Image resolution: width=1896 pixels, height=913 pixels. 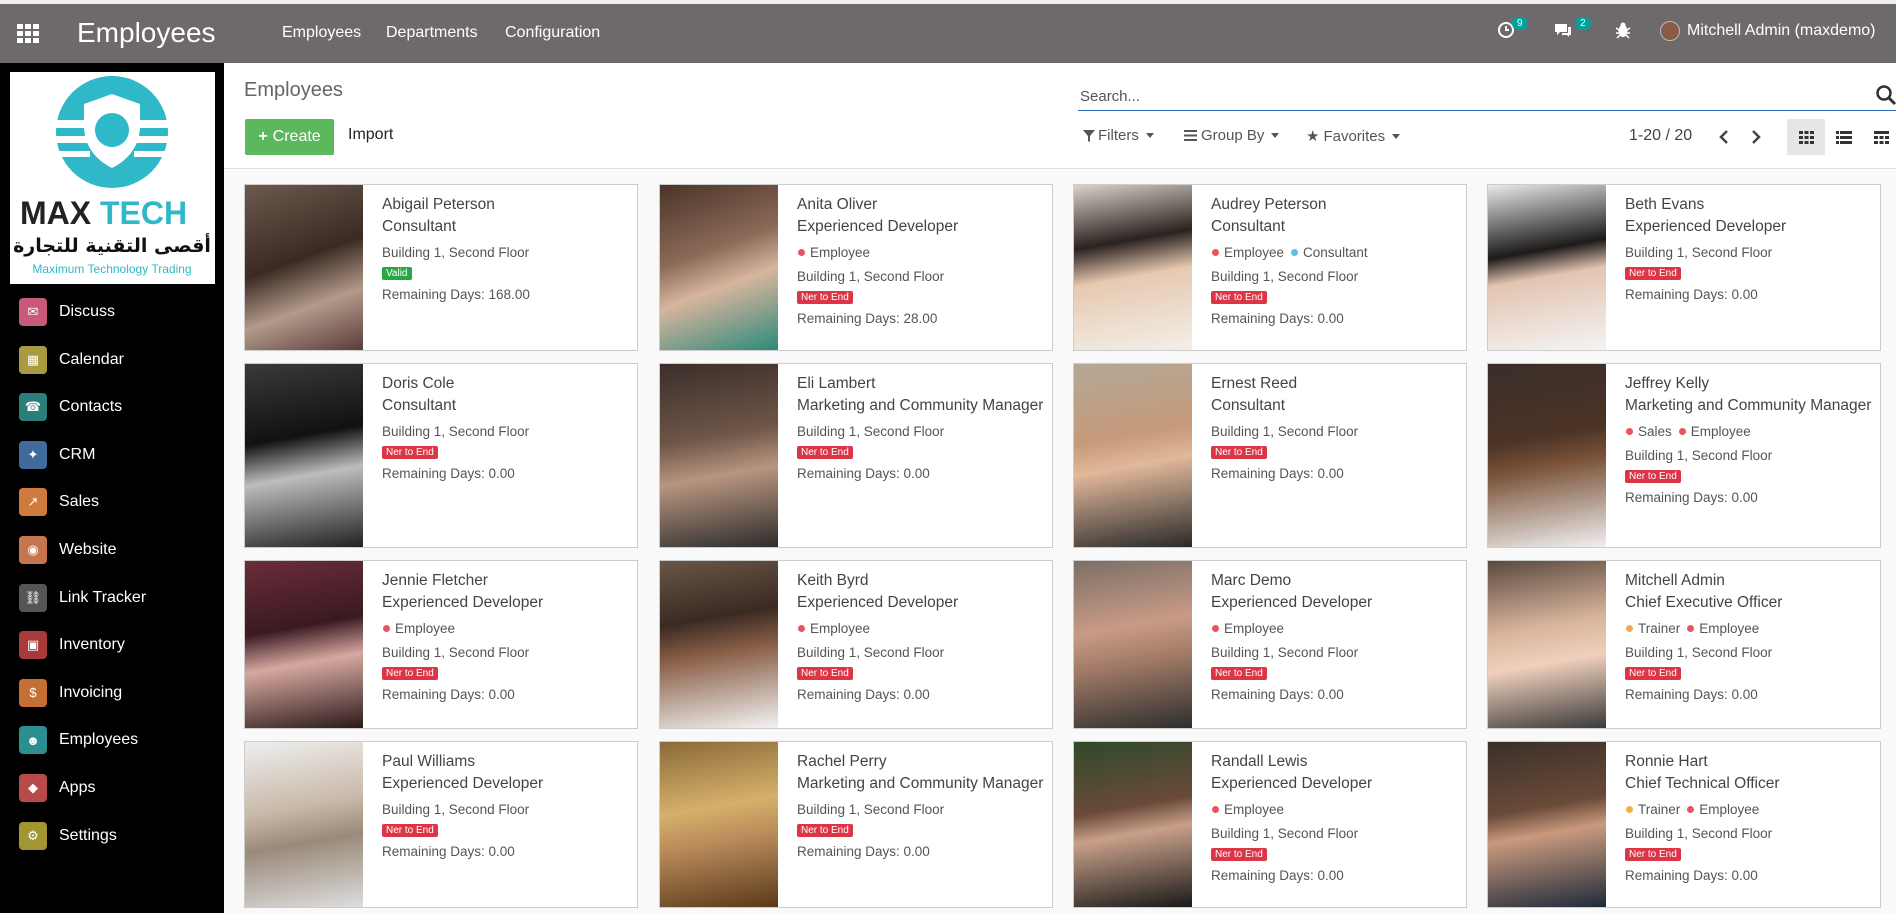 I want to click on sidebar-item-website: ◉ Website, so click(x=68, y=550).